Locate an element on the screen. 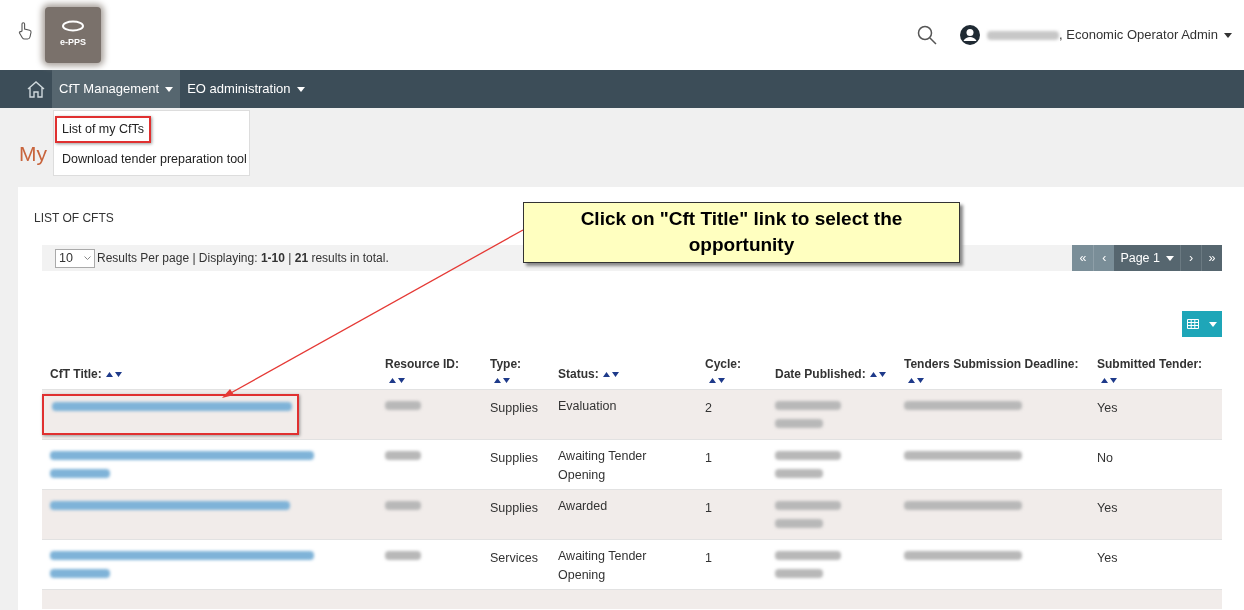 This screenshot has height=610, width=1244. user-avatar-icon is located at coordinates (970, 35).